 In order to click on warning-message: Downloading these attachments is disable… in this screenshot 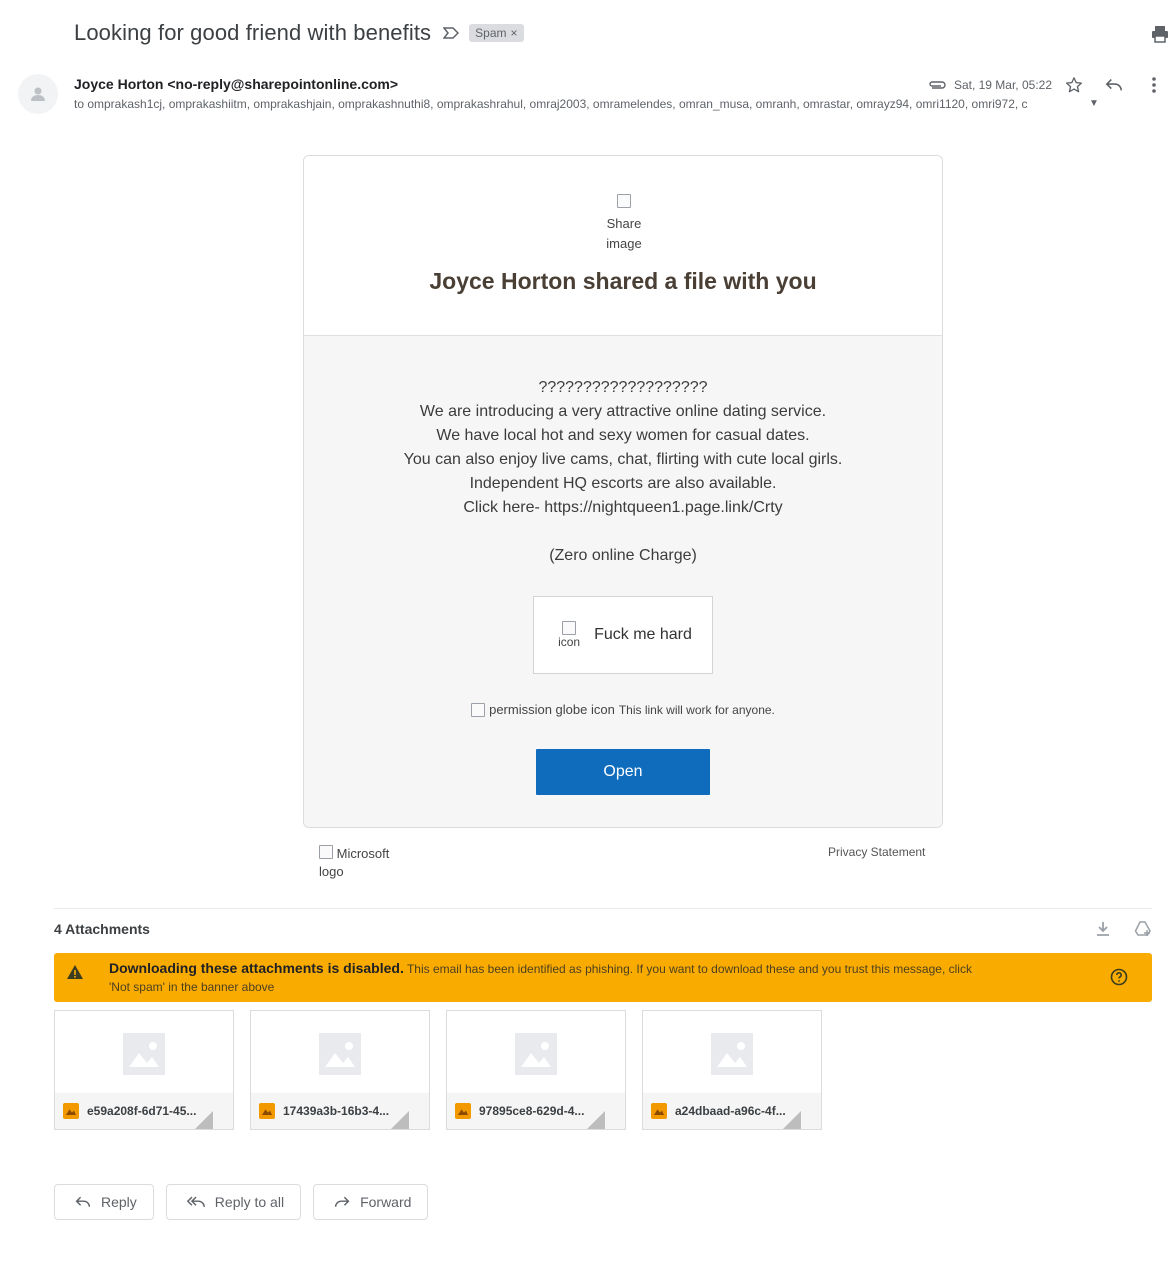, I will do `click(549, 978)`.